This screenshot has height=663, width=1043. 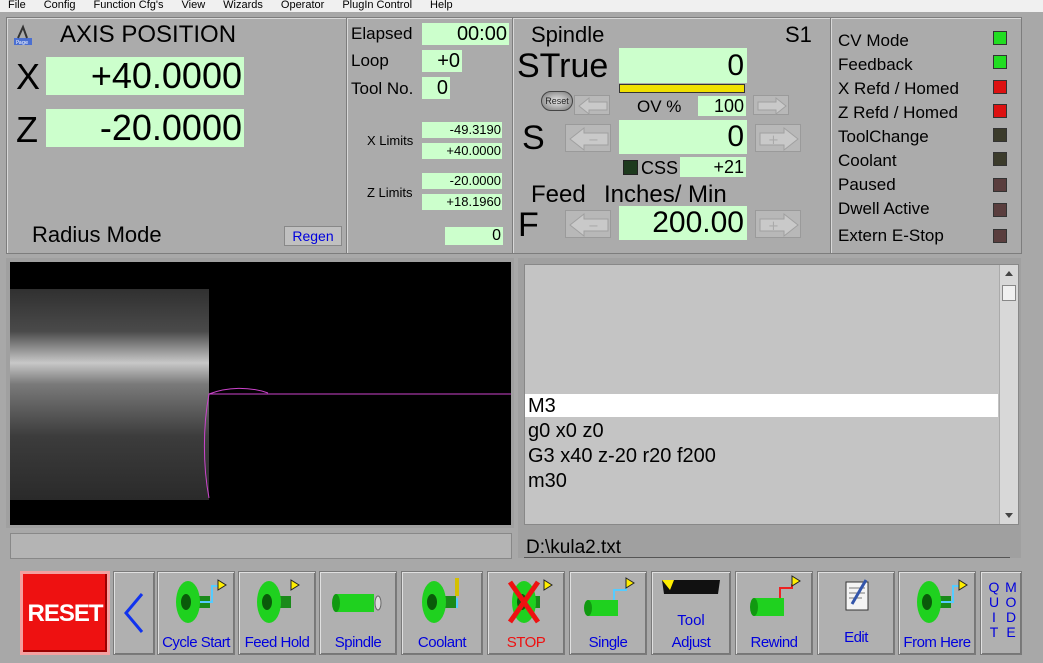 What do you see at coordinates (1000, 185) in the screenshot?
I see `led-paused` at bounding box center [1000, 185].